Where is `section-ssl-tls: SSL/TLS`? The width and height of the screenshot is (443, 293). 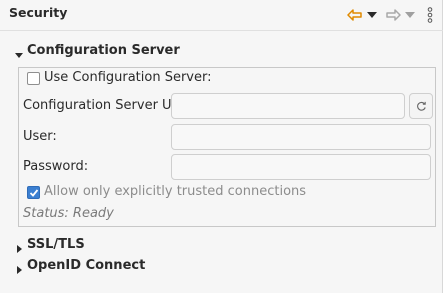 section-ssl-tls: SSL/TLS is located at coordinates (49, 244).